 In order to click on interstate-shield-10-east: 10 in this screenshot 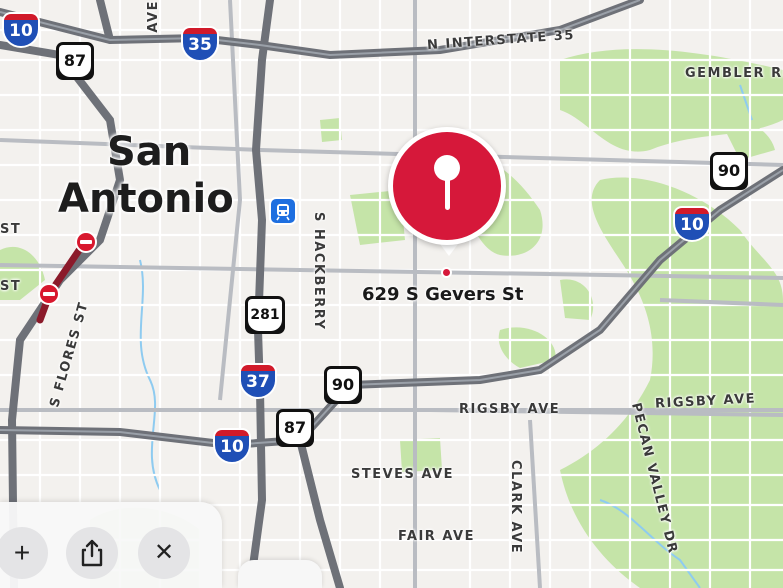, I will do `click(692, 224)`.